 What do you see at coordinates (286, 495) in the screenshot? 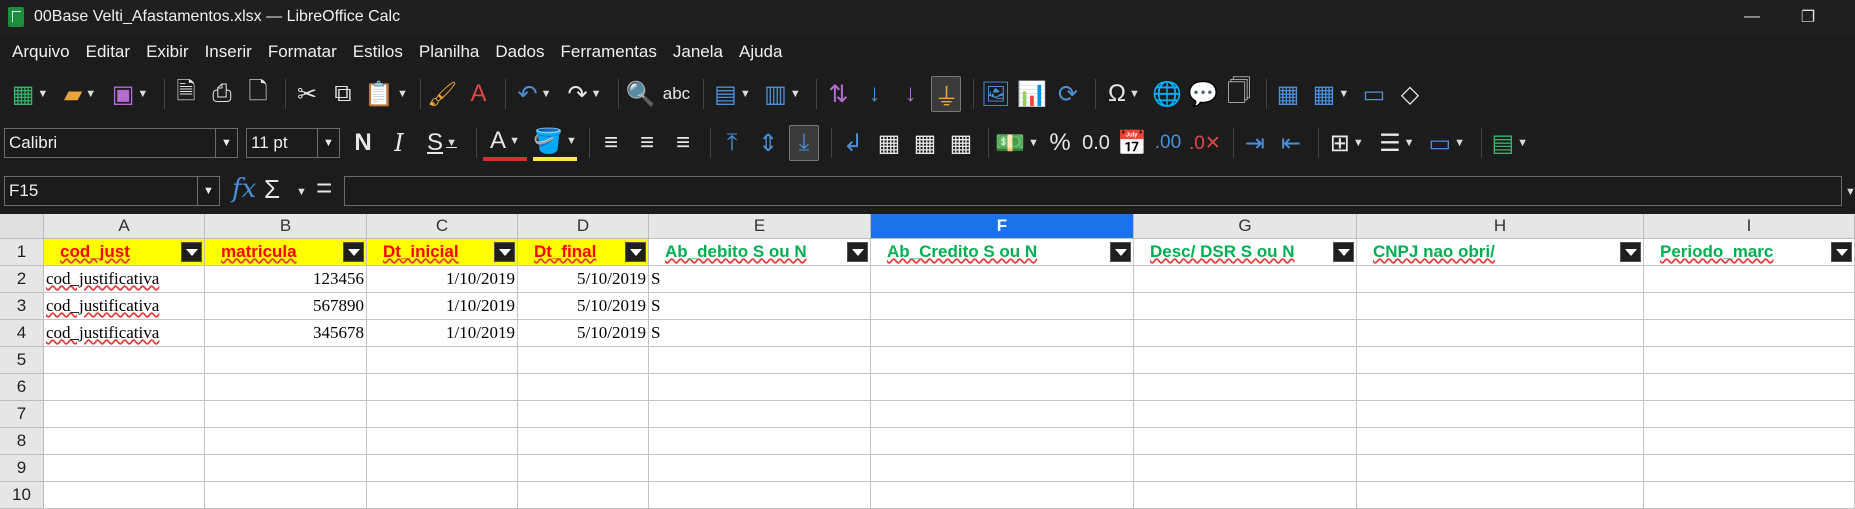
I see `cell-b10` at bounding box center [286, 495].